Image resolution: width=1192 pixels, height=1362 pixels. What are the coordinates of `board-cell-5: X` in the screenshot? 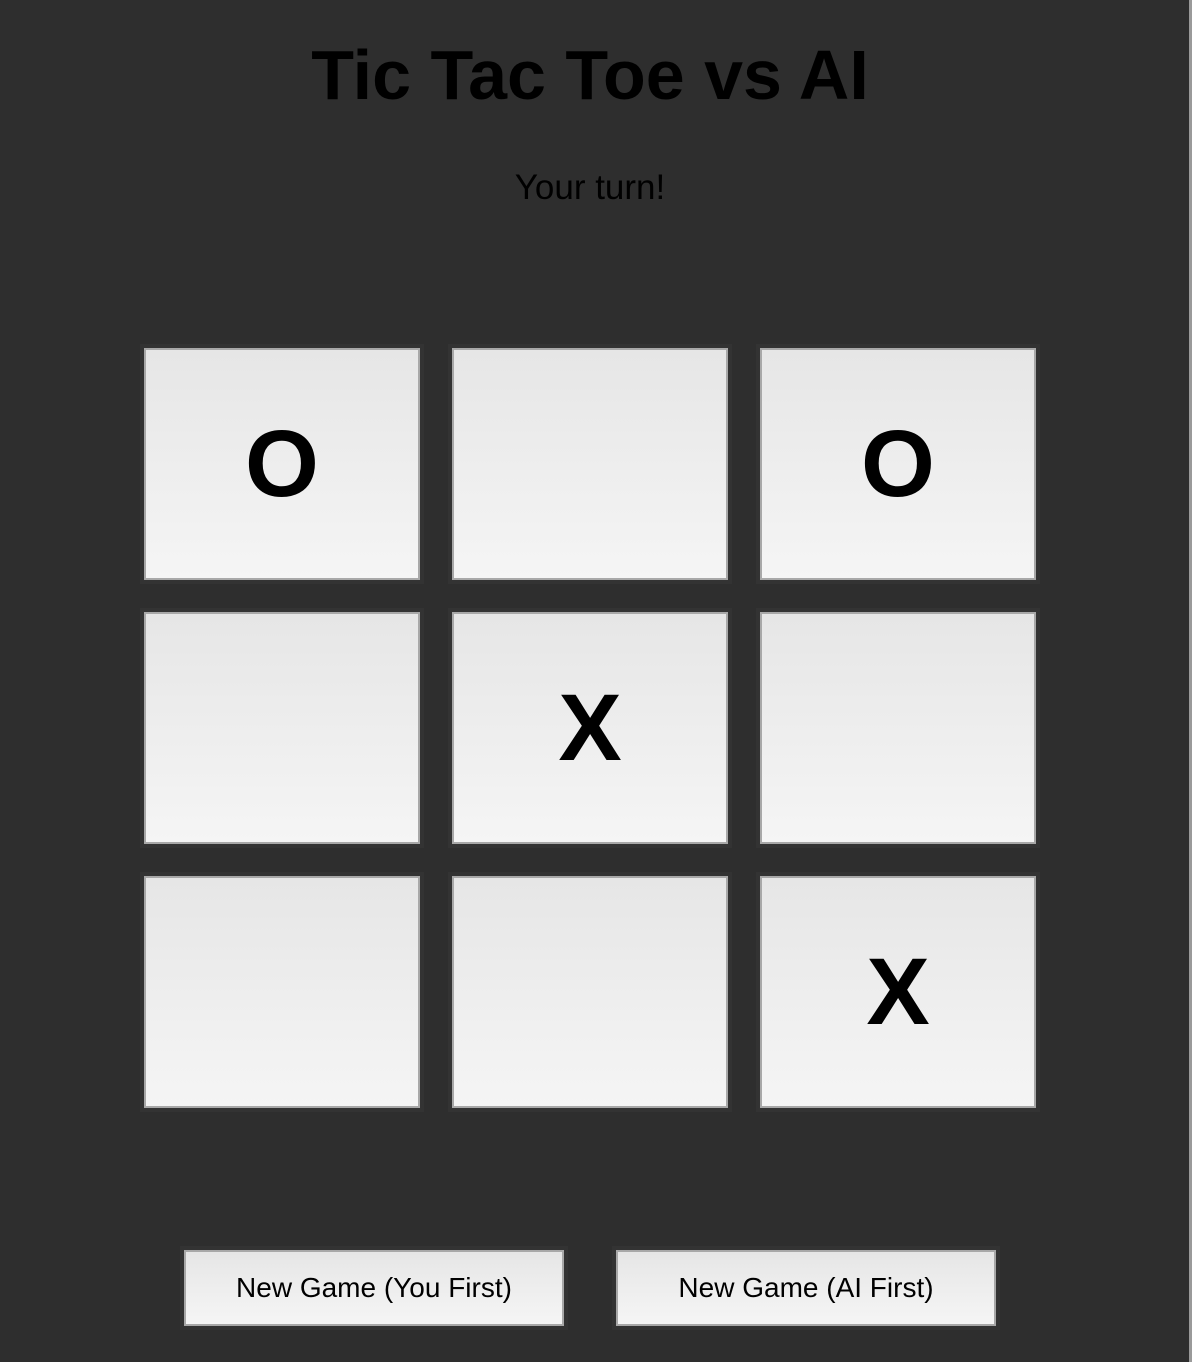 It's located at (590, 728).